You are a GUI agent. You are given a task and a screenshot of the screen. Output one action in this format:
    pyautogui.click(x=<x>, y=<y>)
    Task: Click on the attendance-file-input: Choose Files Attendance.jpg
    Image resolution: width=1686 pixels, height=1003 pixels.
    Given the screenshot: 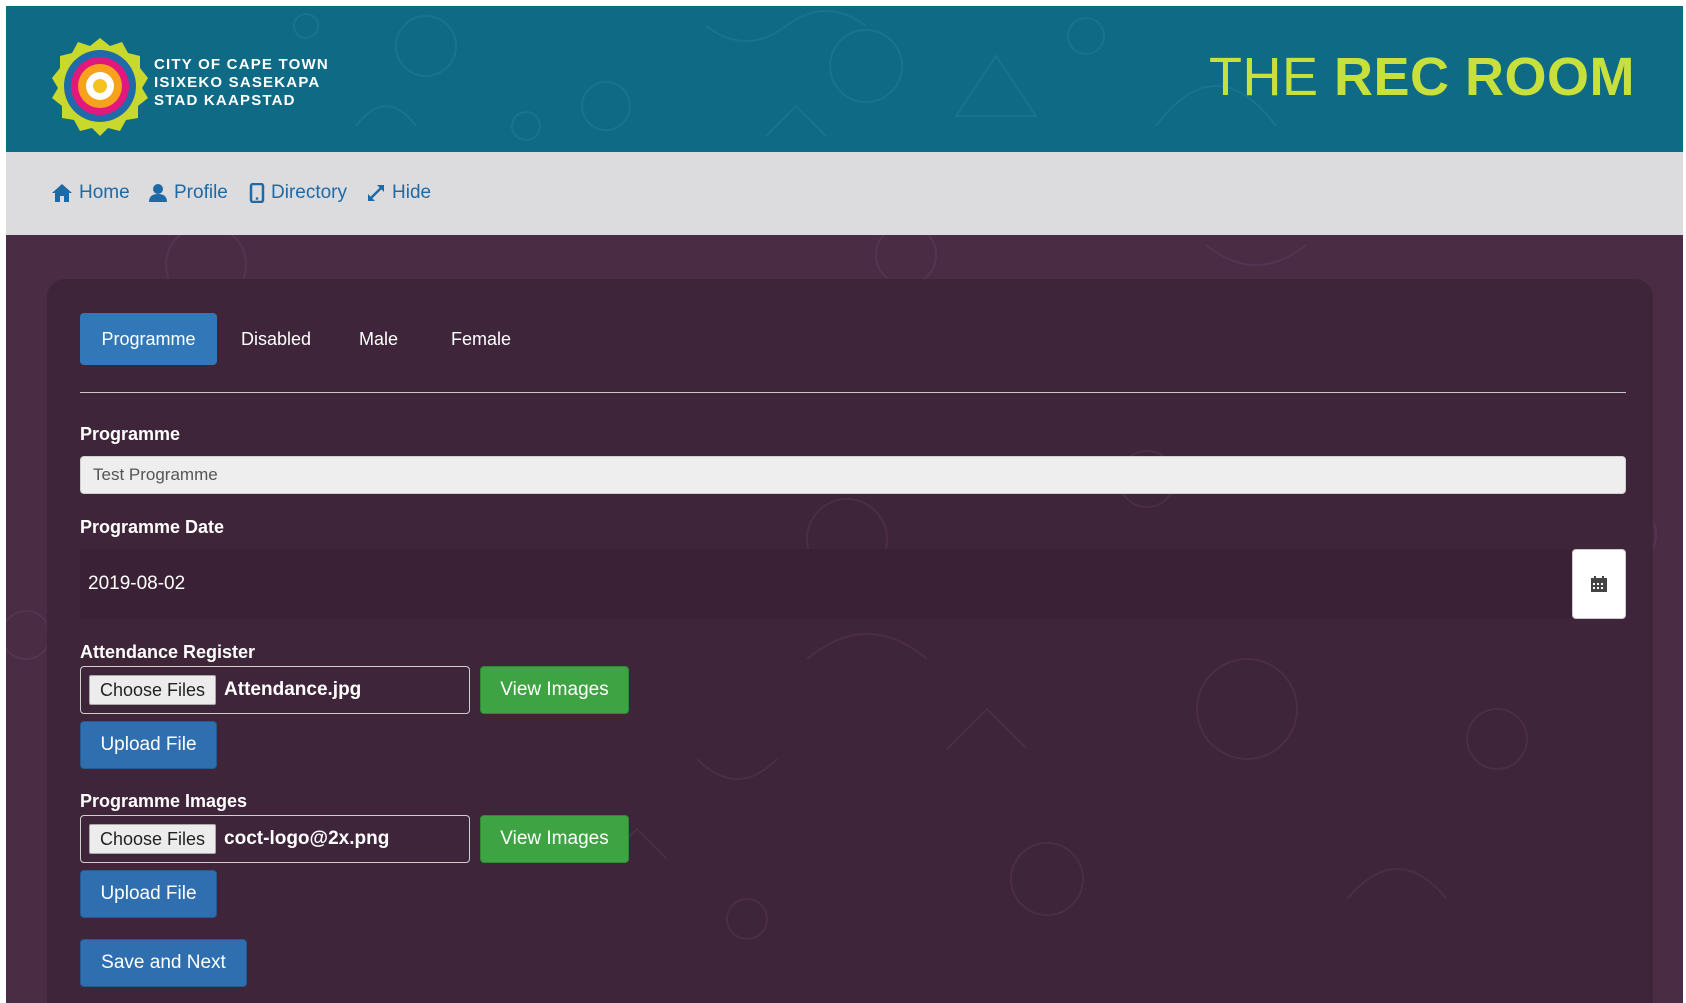 What is the action you would take?
    pyautogui.click(x=275, y=690)
    